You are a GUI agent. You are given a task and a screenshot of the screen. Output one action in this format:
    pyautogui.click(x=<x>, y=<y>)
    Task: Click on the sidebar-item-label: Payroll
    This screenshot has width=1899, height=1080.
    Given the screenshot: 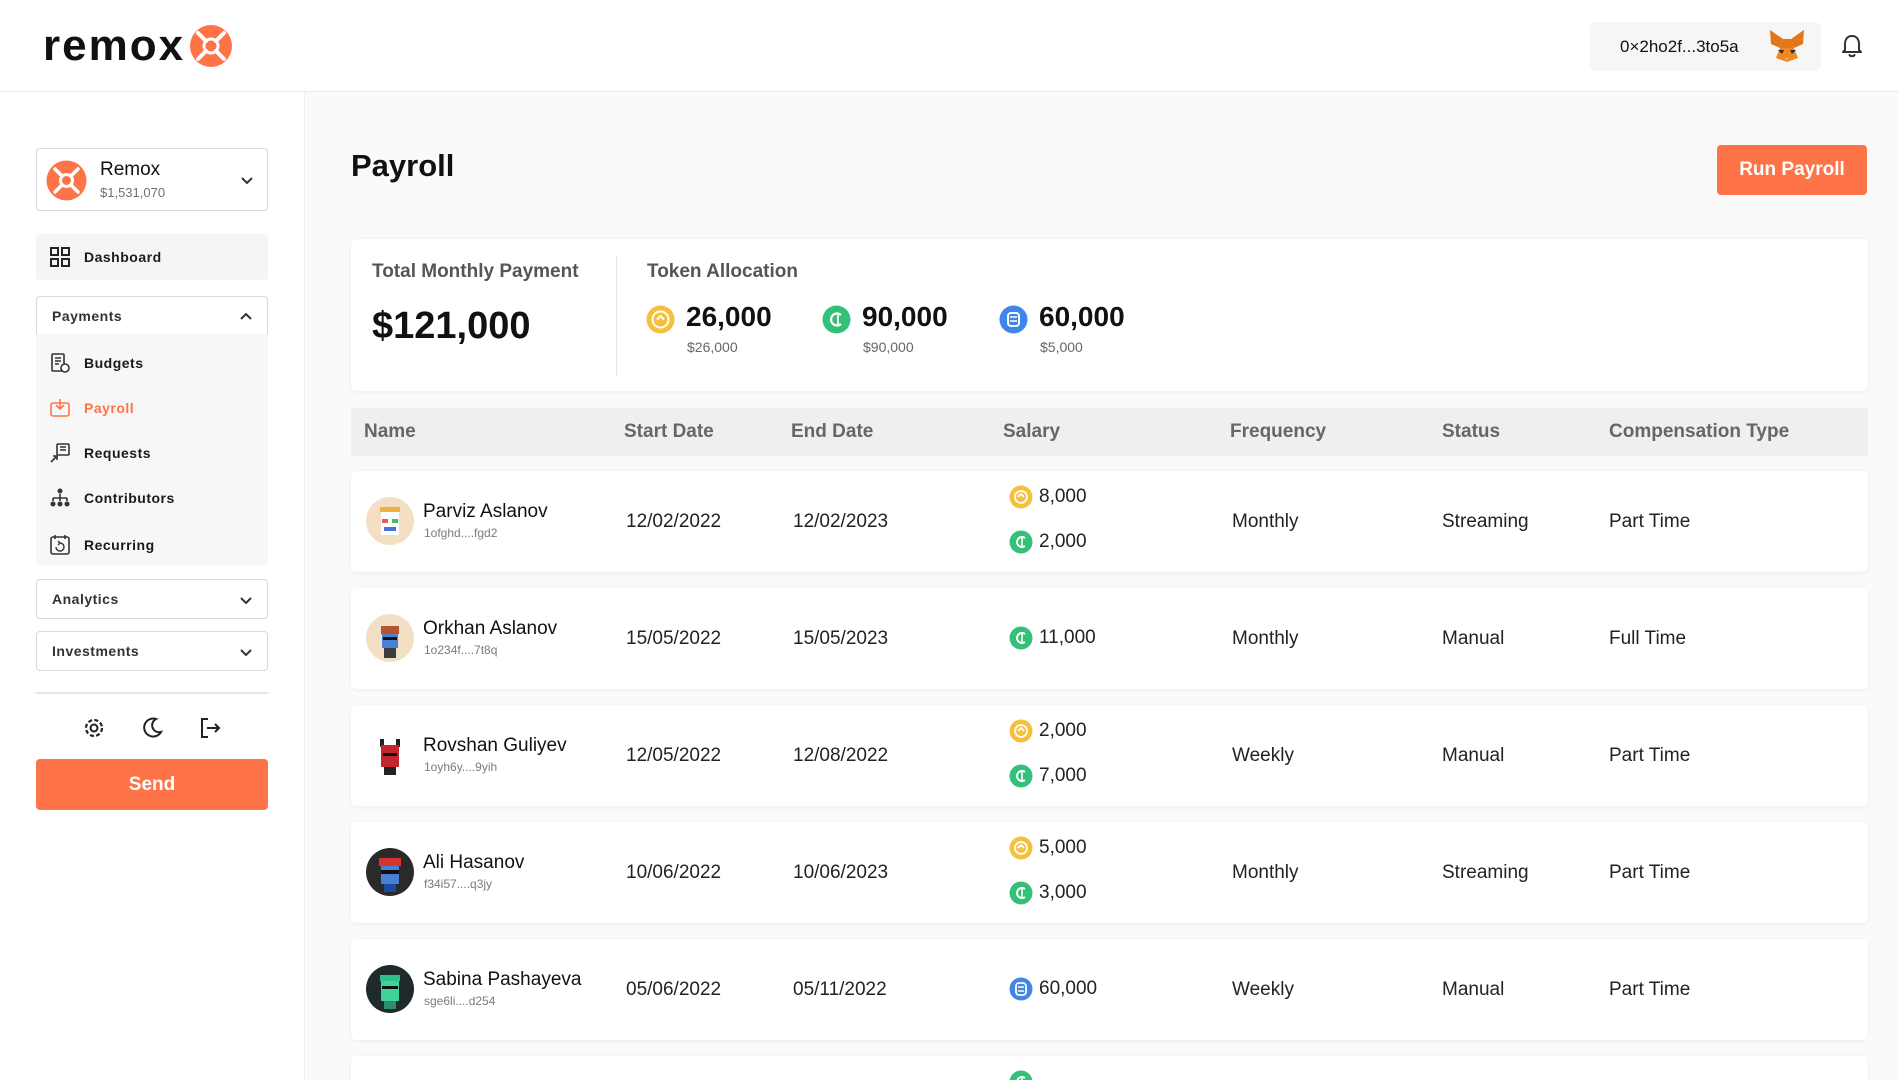 What is the action you would take?
    pyautogui.click(x=109, y=408)
    